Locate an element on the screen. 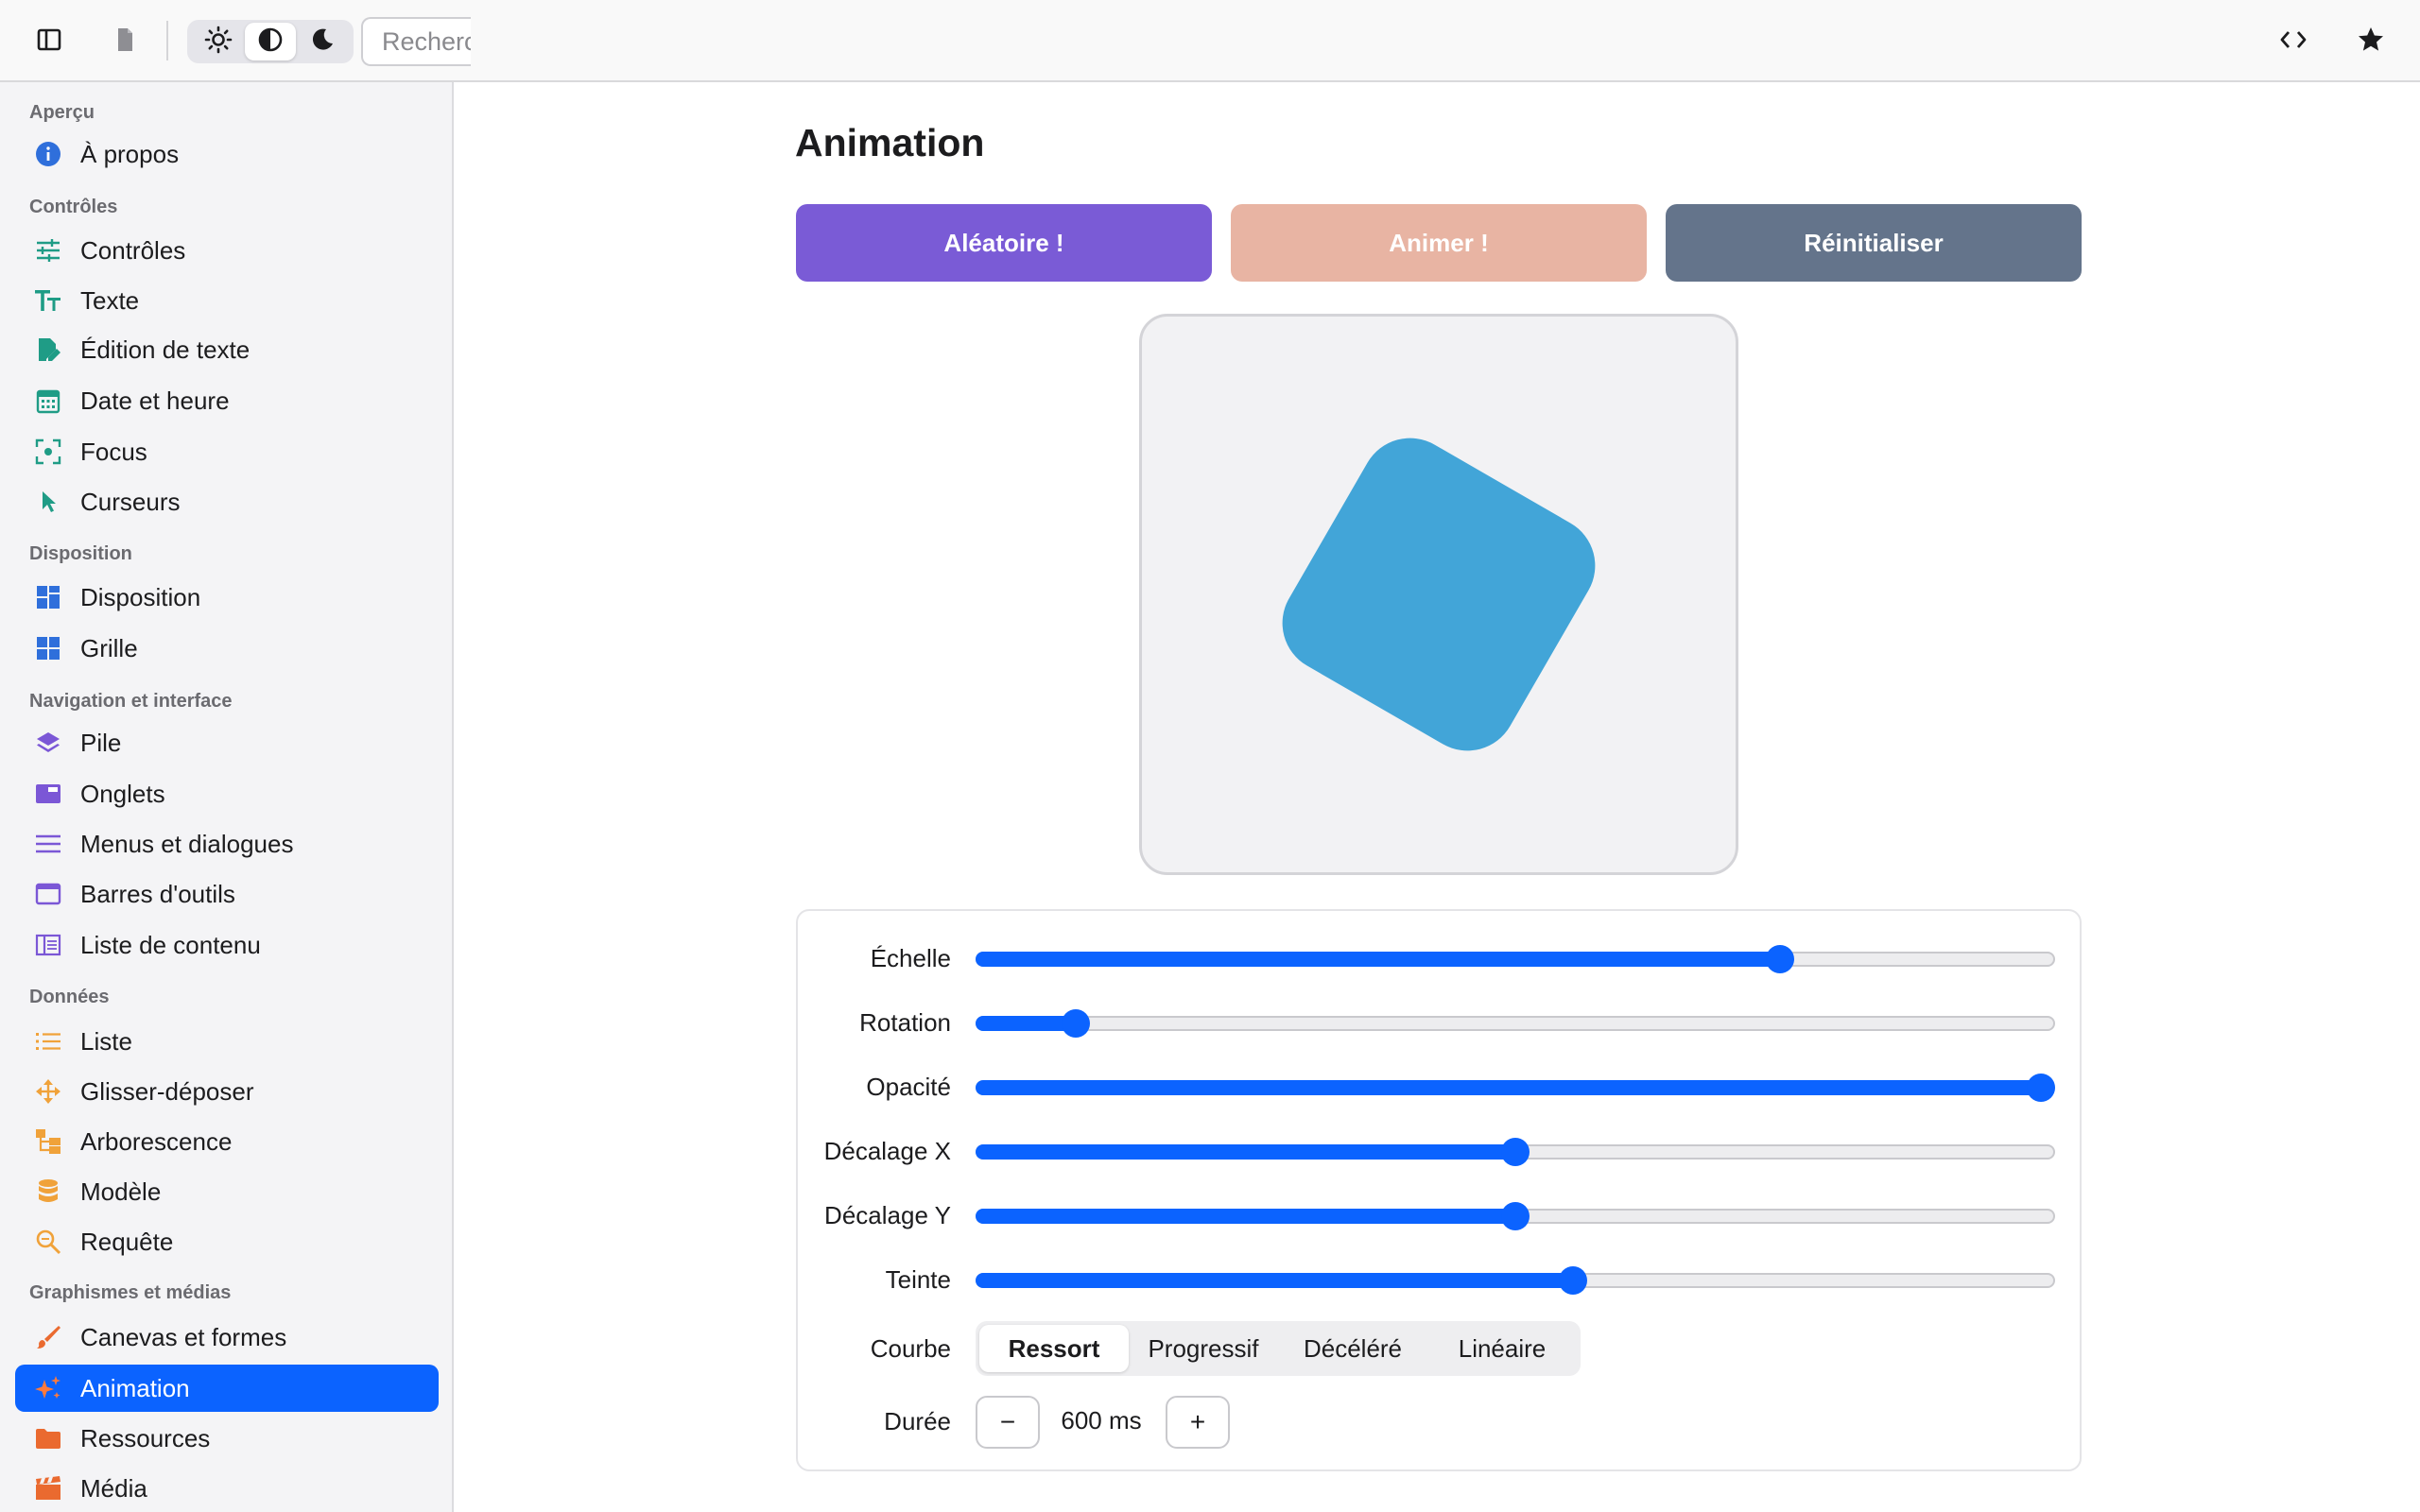 The width and height of the screenshot is (2420, 1512). hue-slider is located at coordinates (1516, 1280).